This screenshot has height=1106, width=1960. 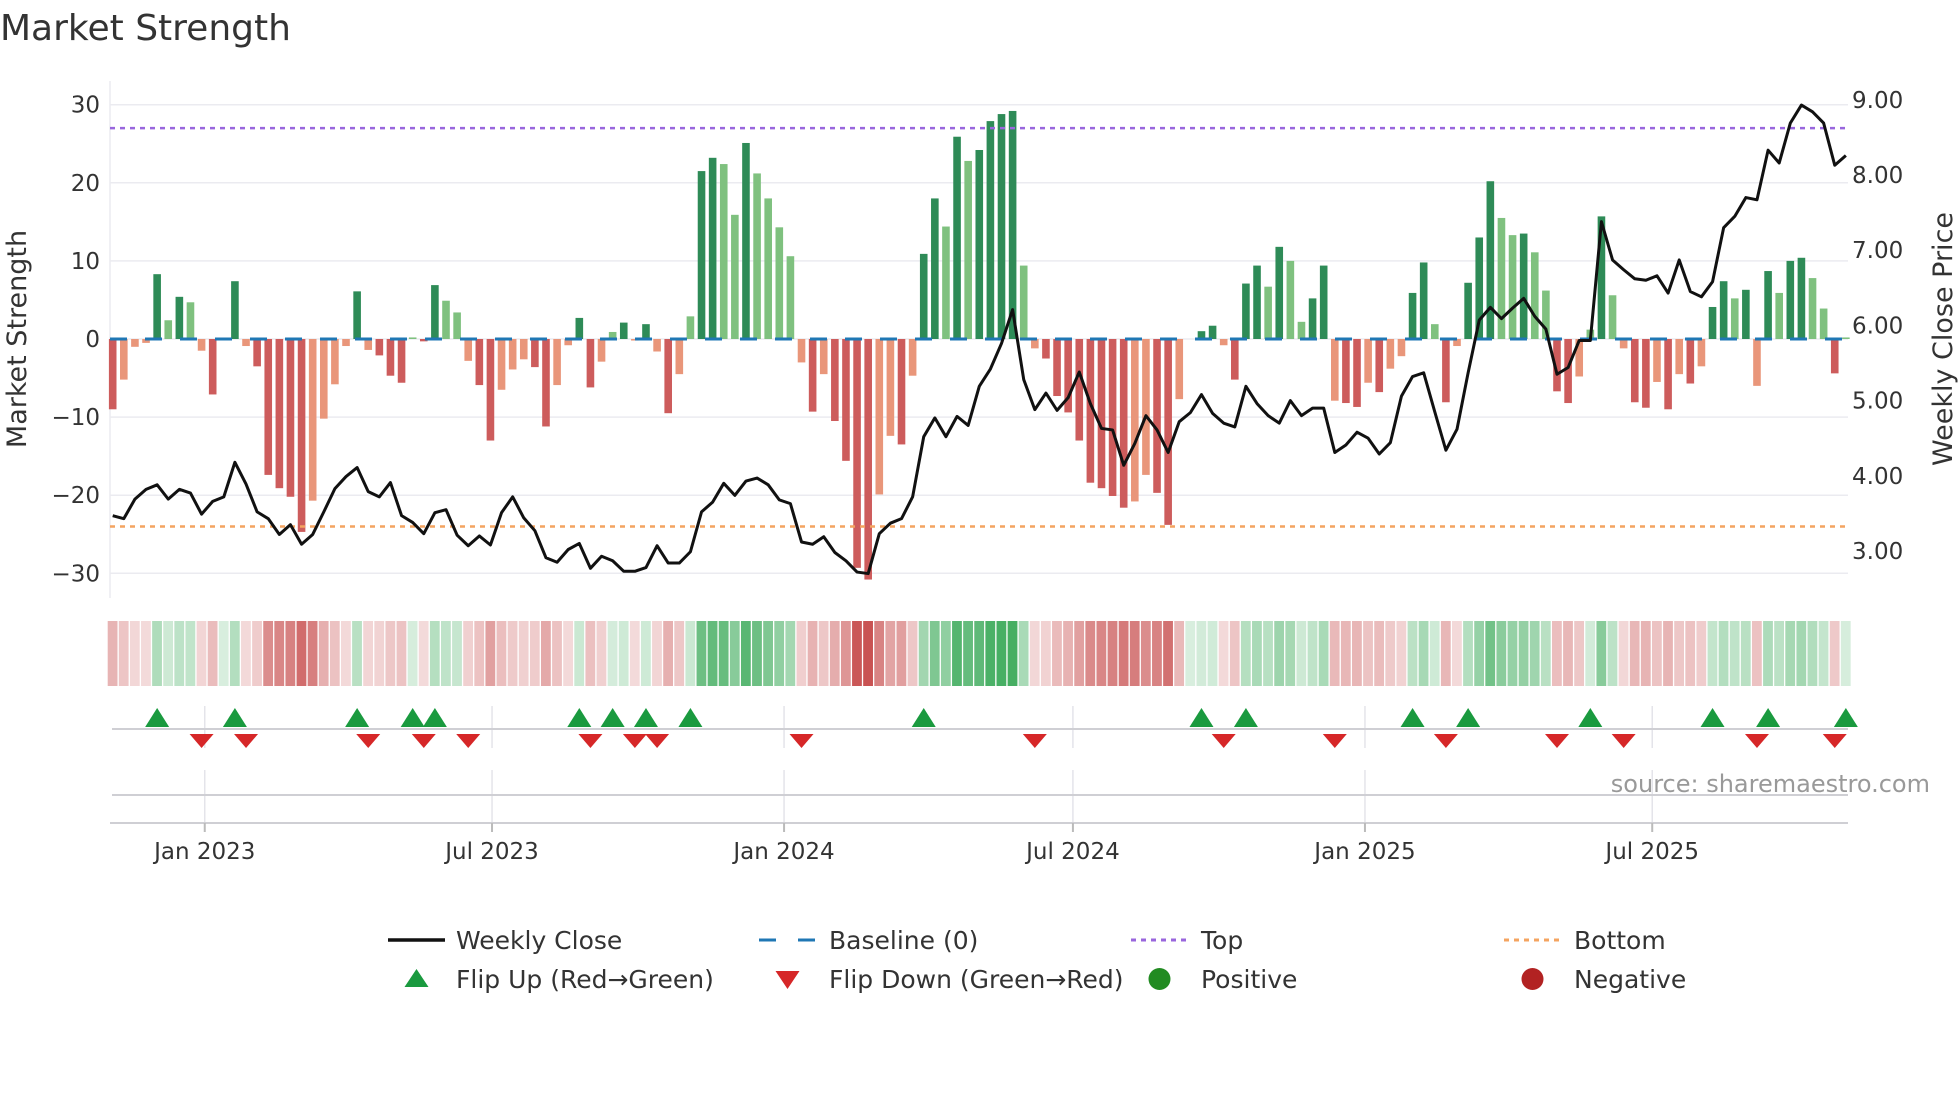 What do you see at coordinates (1943, 339) in the screenshot?
I see `y2-axis-label: Weekly Close Price` at bounding box center [1943, 339].